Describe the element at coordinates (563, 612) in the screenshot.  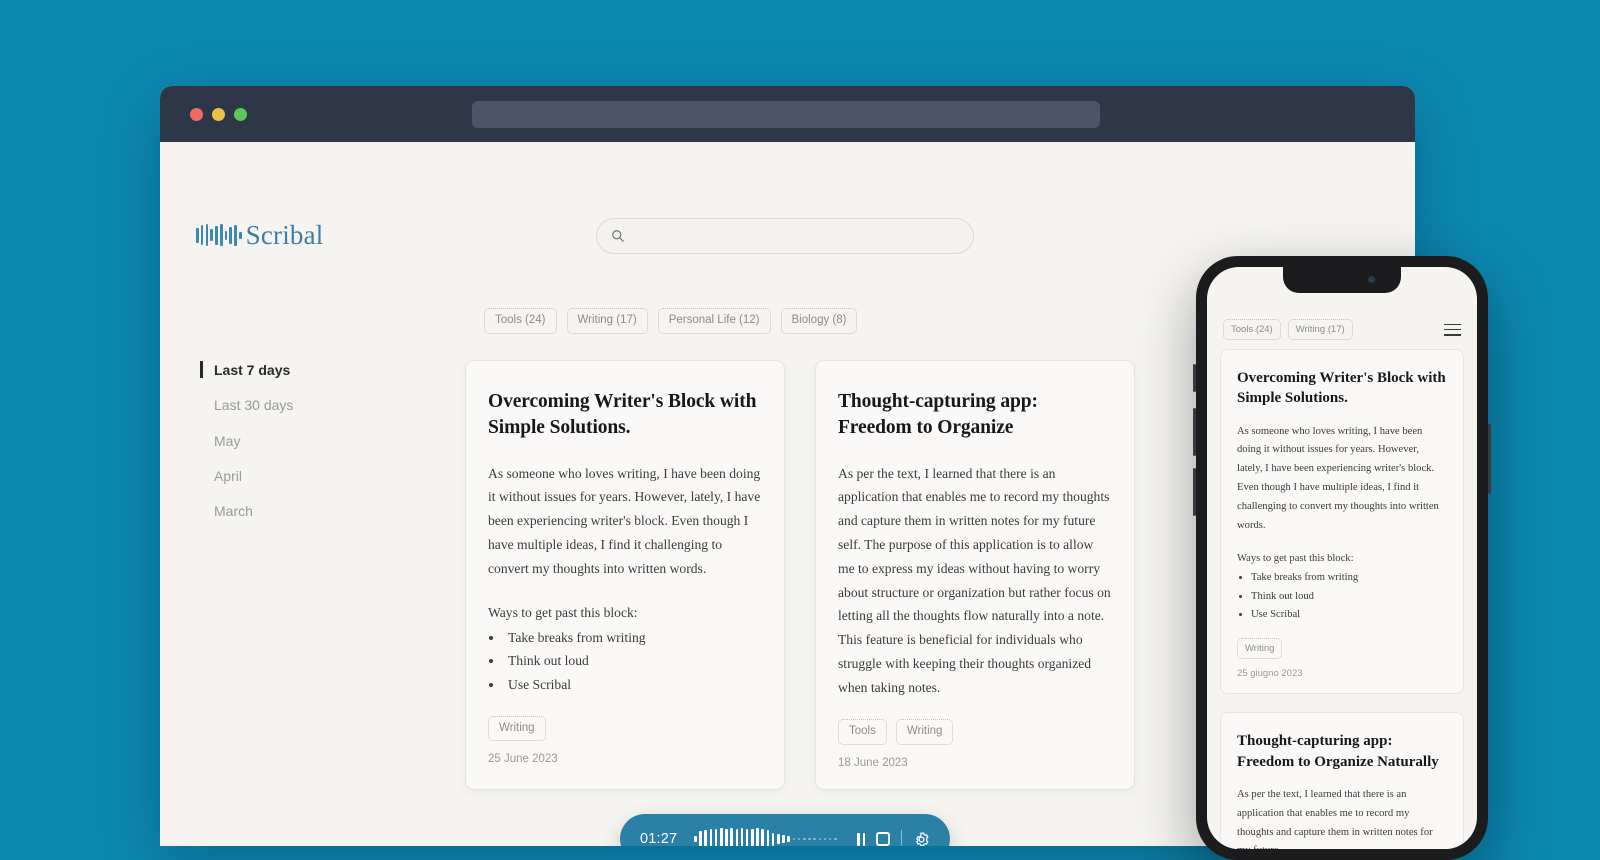
I see `note-subhead: Ways to get past this block:` at that location.